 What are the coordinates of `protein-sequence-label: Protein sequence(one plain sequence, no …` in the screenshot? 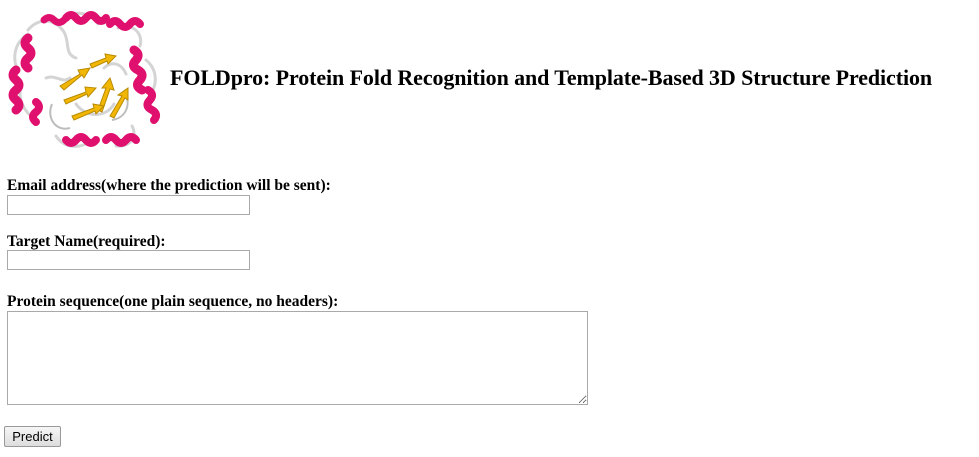 It's located at (173, 301).